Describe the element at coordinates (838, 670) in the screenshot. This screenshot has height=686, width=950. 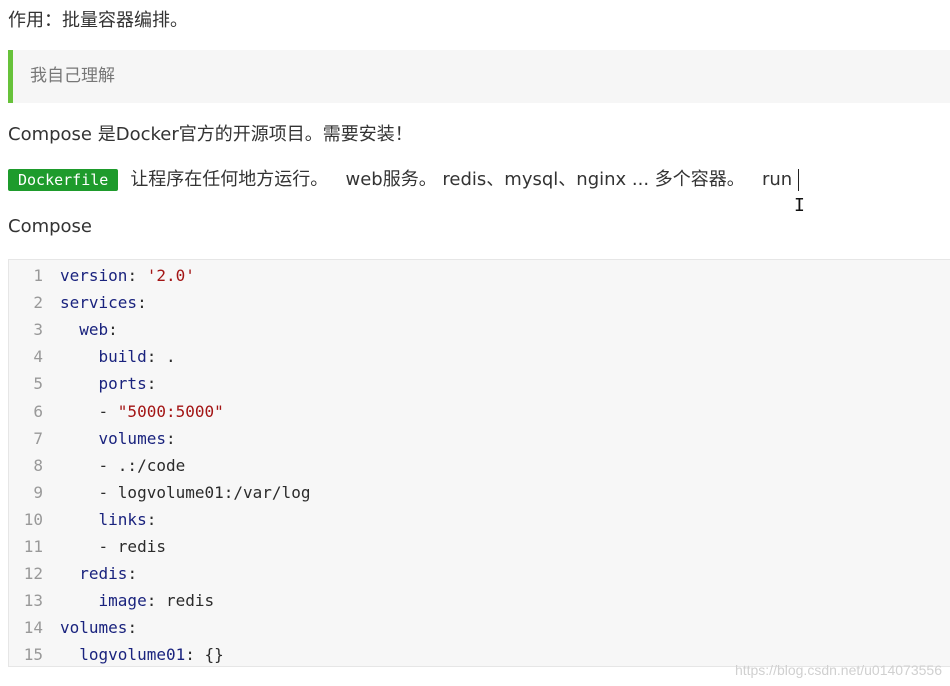
I see `watermark: https://blog.csdn.net/u014073556` at that location.